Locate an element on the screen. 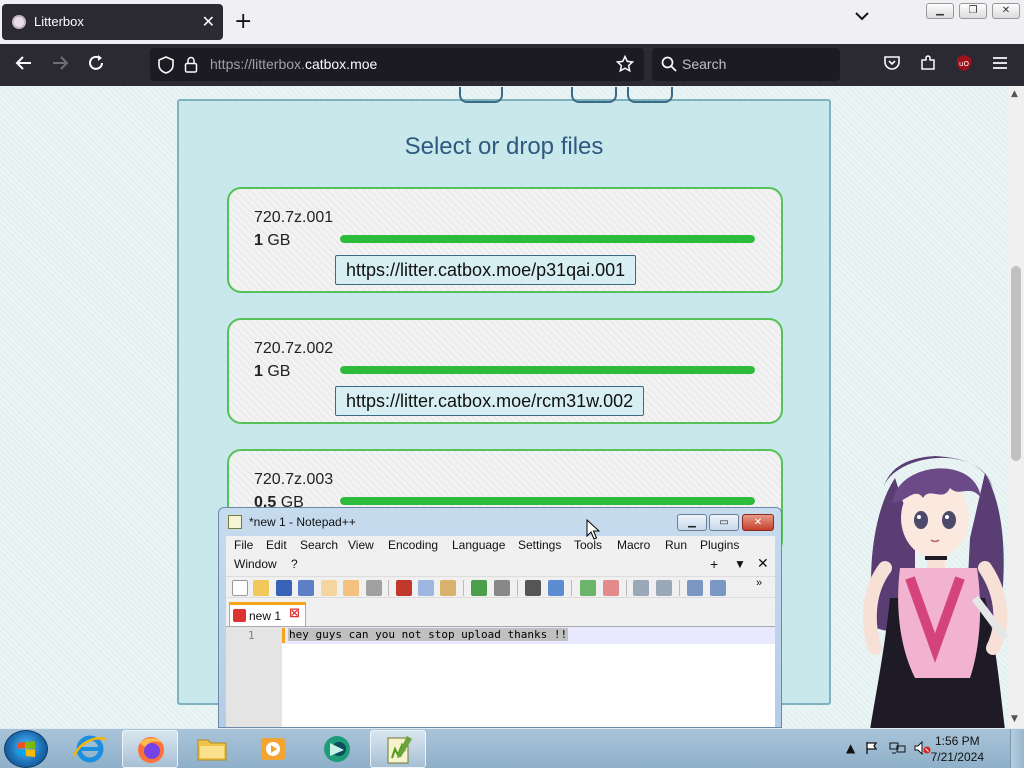  notepadpp-titlebar: *new 1 - Notepad++ ▁ ▭ ✕ is located at coordinates (500, 522).